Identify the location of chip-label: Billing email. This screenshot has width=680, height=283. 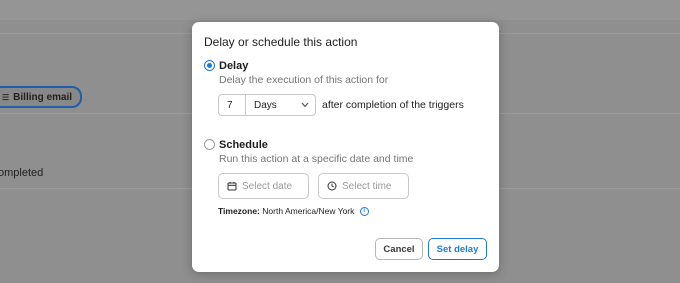
(43, 97).